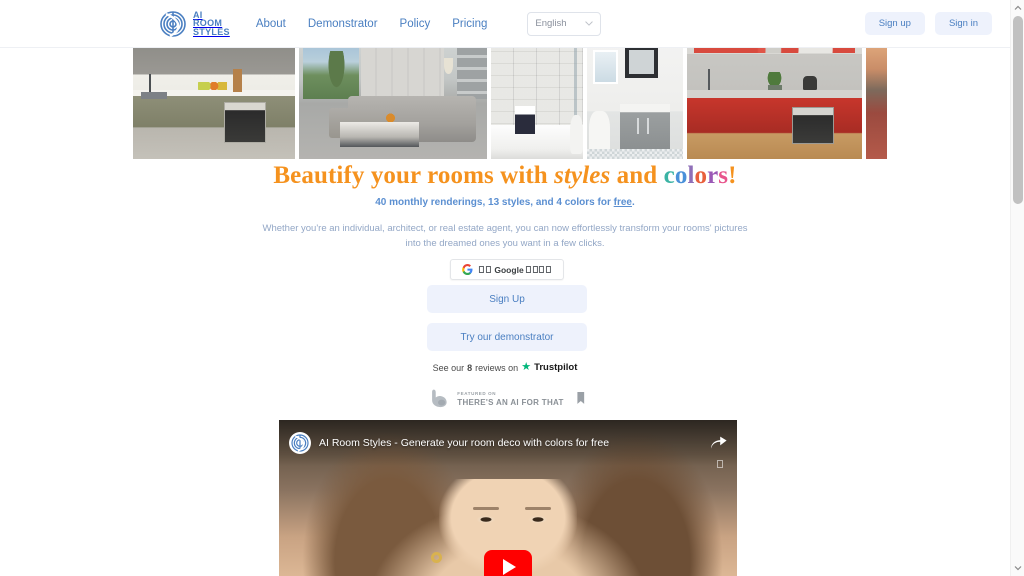 This screenshot has height=576, width=1024. What do you see at coordinates (497, 367) in the screenshot?
I see `trustpilot-middle: reviews on` at bounding box center [497, 367].